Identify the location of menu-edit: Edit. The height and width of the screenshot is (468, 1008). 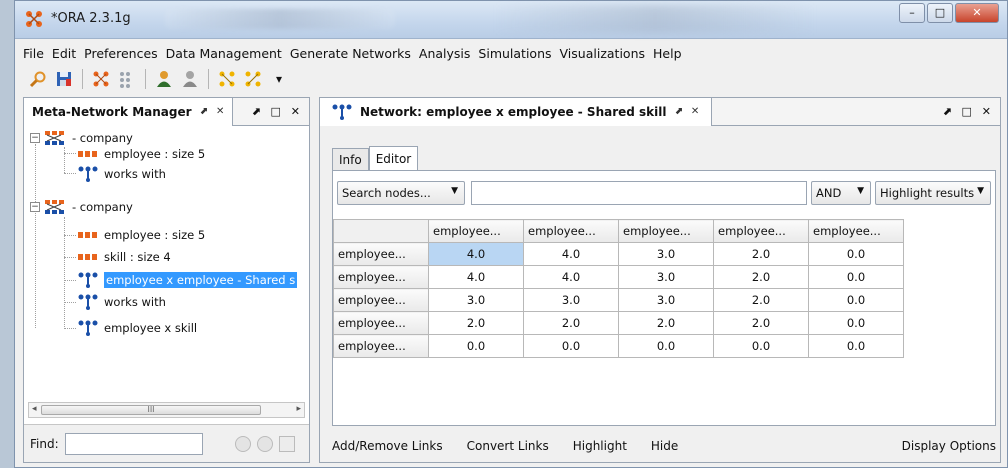
(64, 53).